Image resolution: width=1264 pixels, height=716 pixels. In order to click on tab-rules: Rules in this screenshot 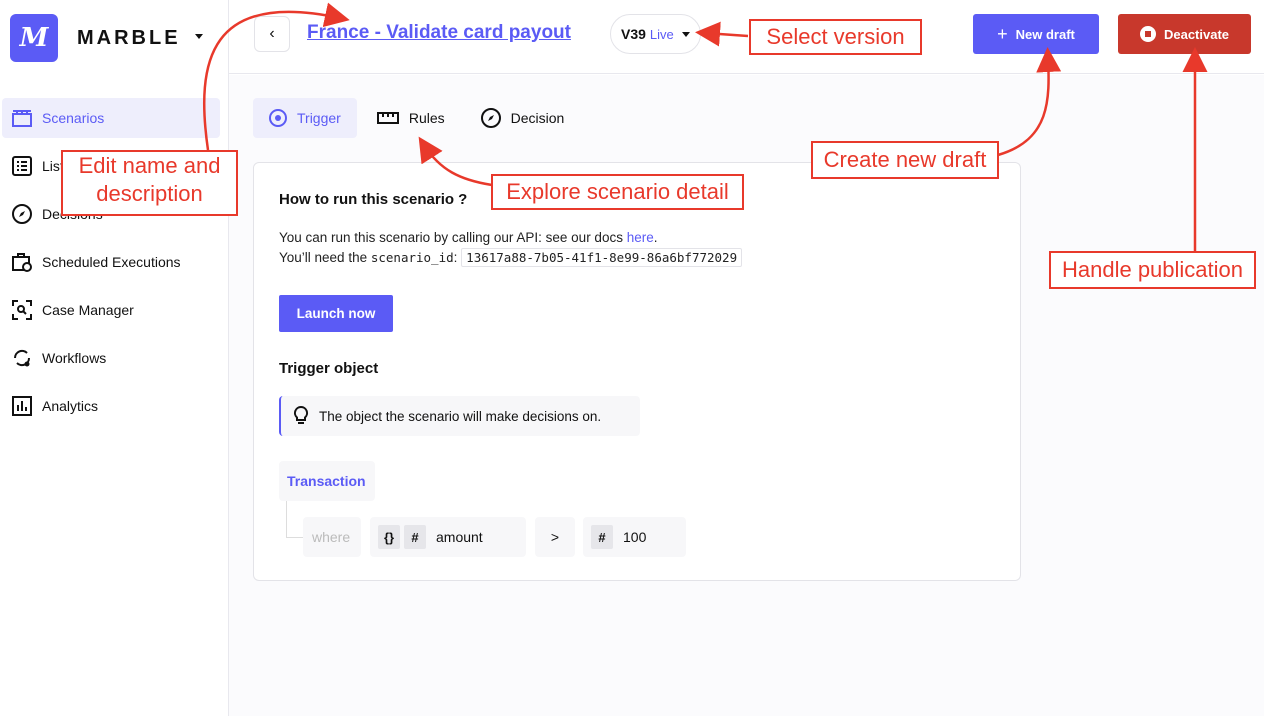, I will do `click(411, 118)`.